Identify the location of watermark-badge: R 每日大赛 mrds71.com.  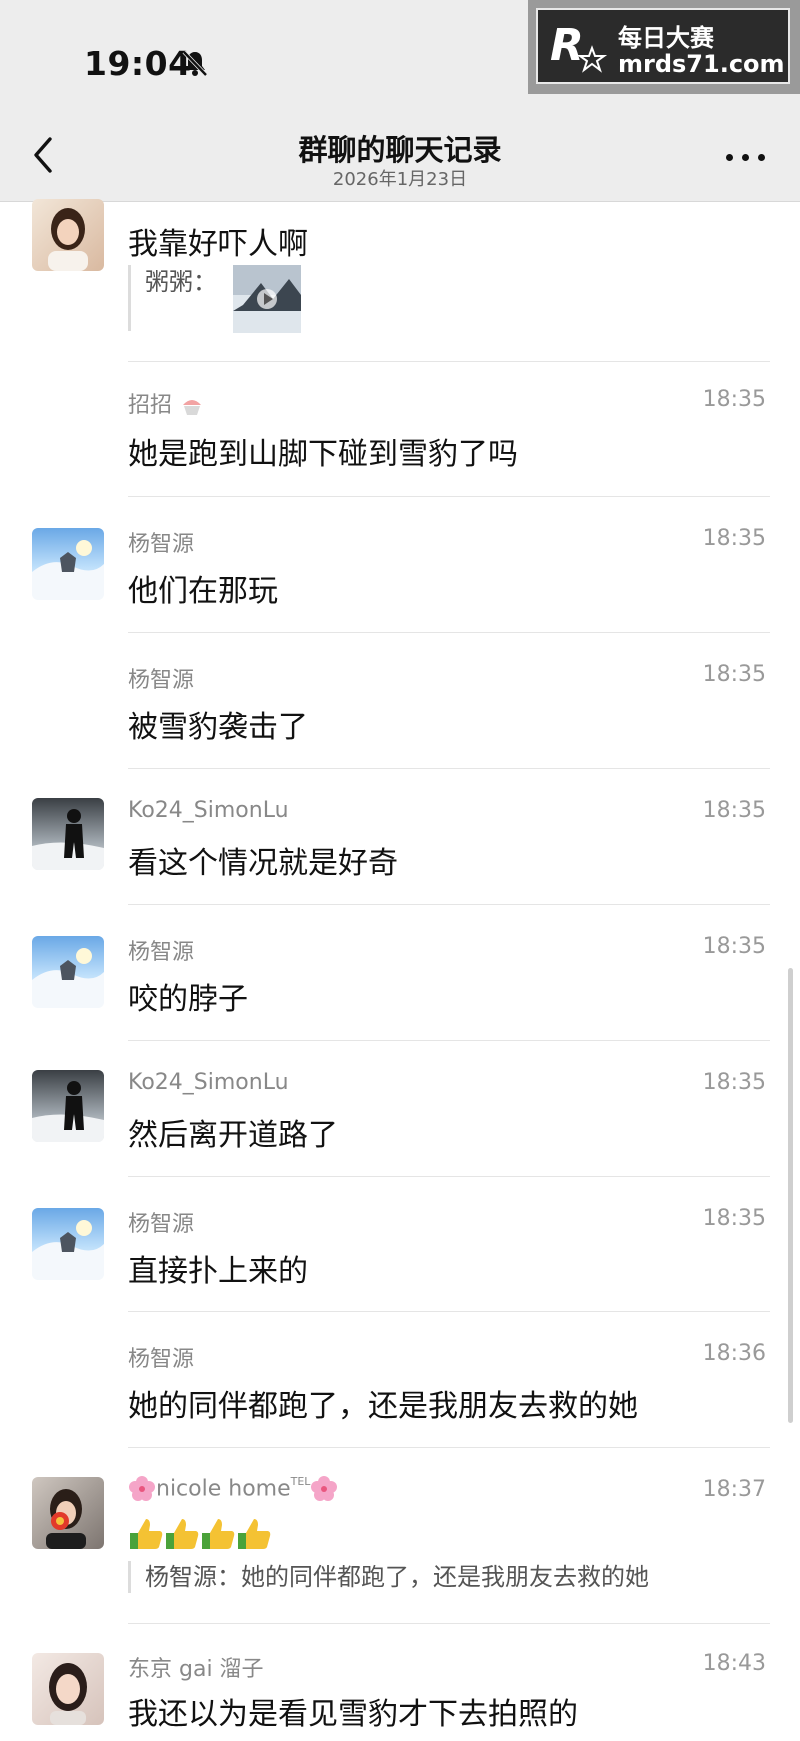
(664, 47).